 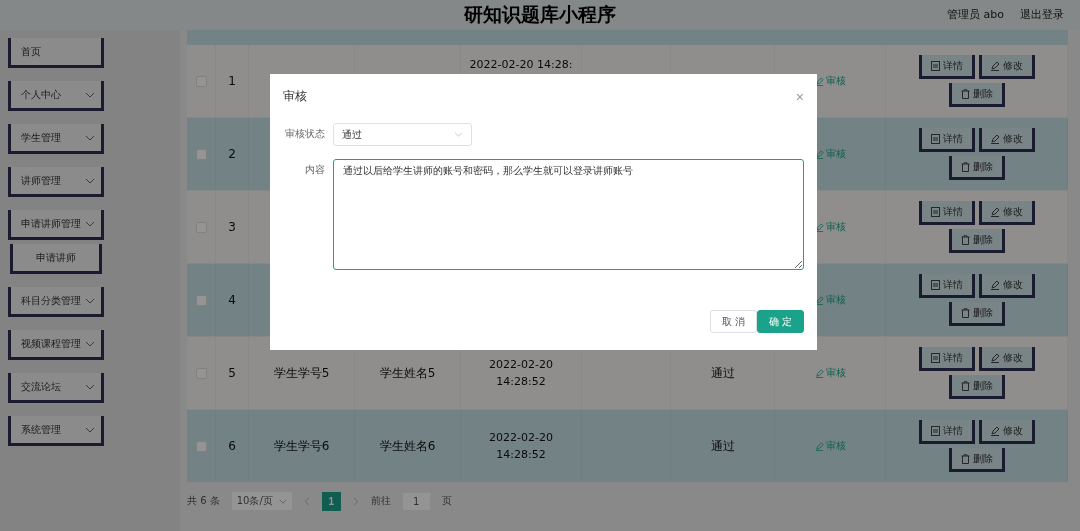 I want to click on goto-label: 前往, so click(x=380, y=501).